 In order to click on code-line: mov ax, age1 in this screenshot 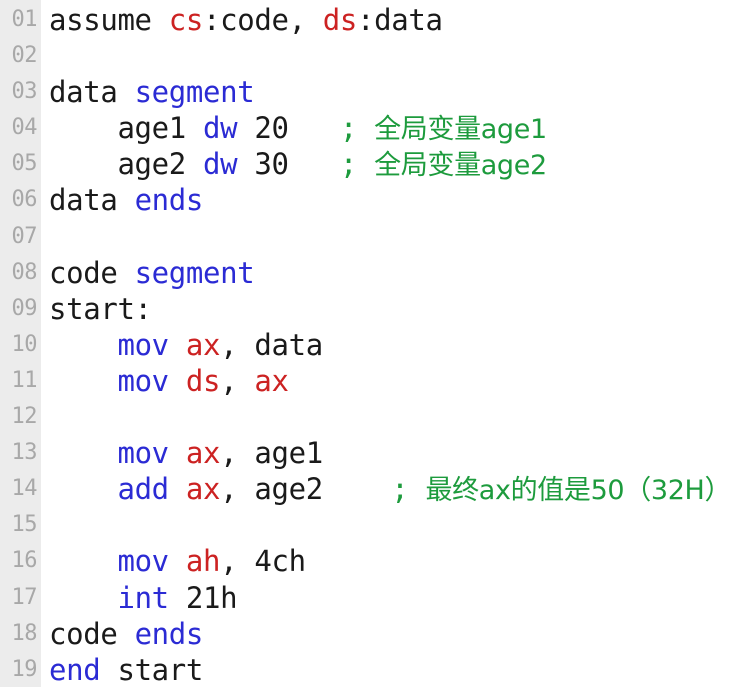, I will do `click(399, 453)`.